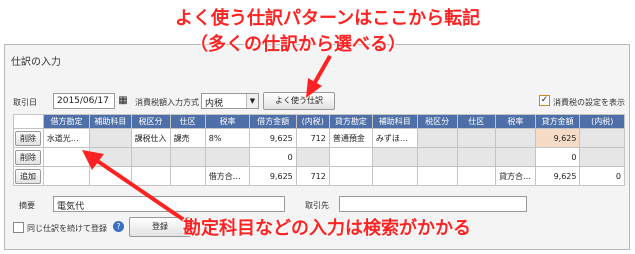  Describe the element at coordinates (312, 138) in the screenshot. I see `debit-tax-cell: 712` at that location.